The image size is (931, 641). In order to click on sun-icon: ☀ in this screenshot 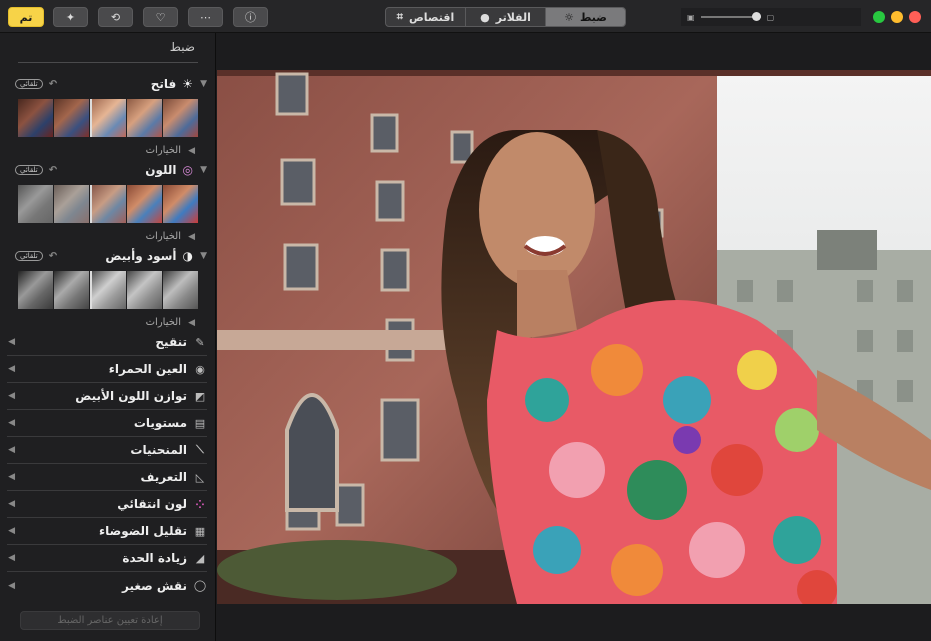, I will do `click(187, 84)`.